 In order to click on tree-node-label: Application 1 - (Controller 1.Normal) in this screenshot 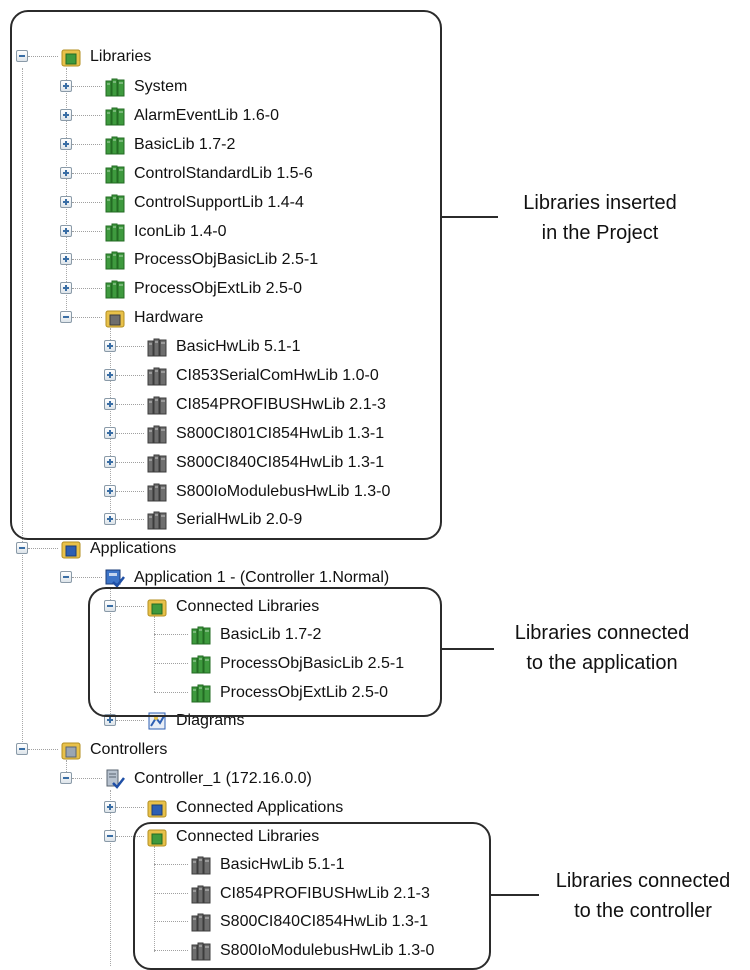, I will do `click(262, 577)`.